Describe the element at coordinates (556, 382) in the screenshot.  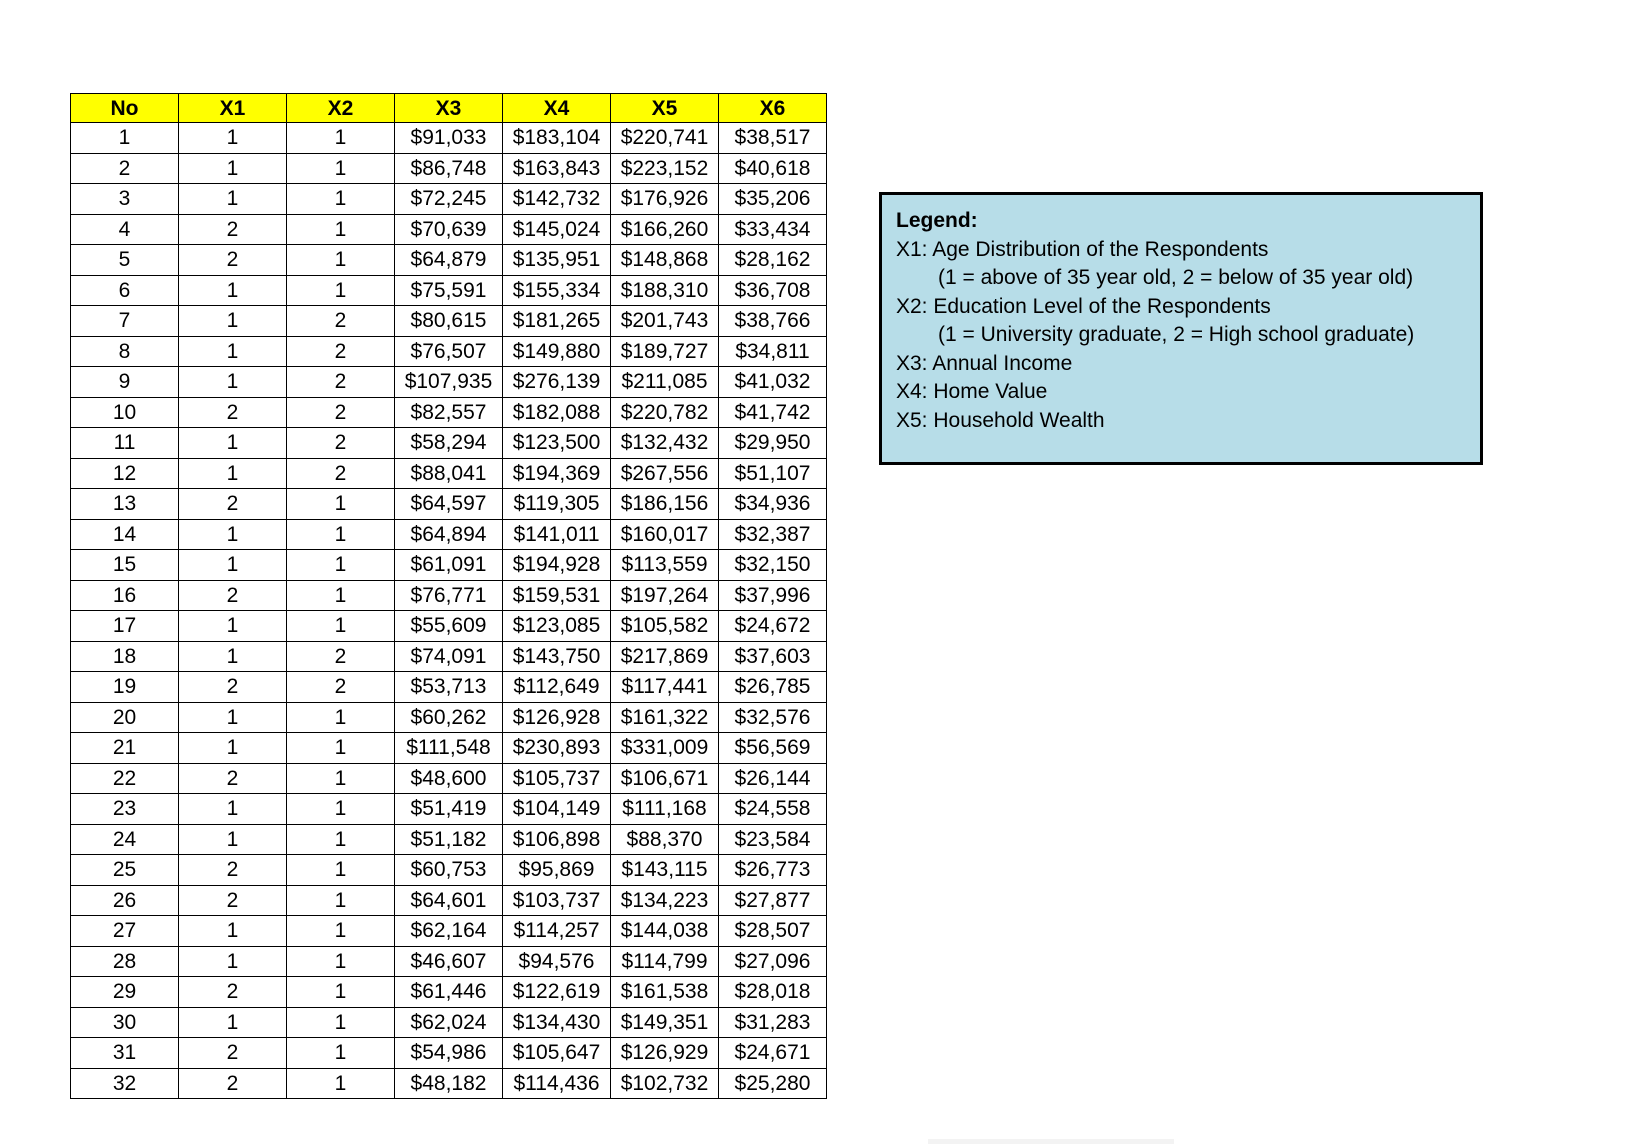
I see `table-cell-x4: $276,139` at that location.